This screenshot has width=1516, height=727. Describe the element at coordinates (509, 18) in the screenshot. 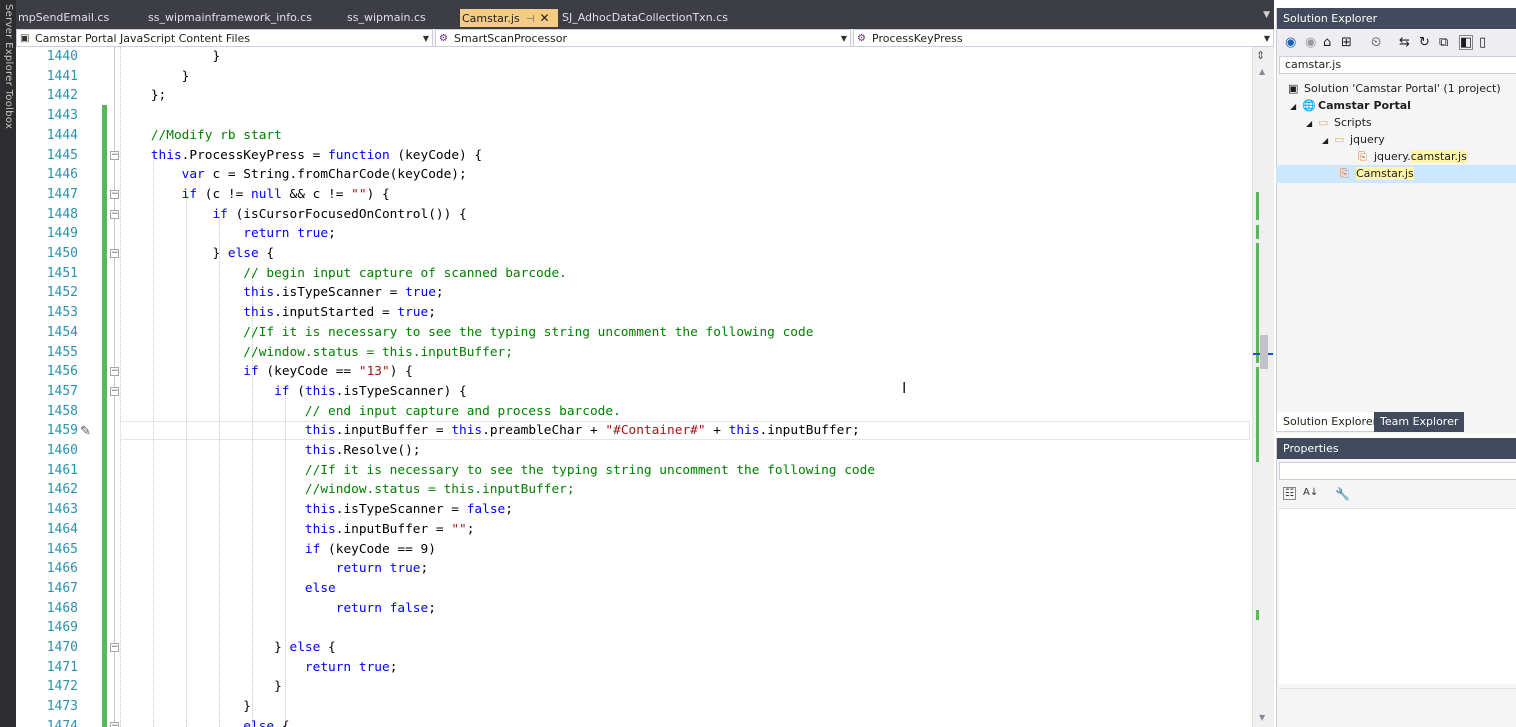

I see `tab-camstar-js: Camstar.js ⊣ ✕` at that location.